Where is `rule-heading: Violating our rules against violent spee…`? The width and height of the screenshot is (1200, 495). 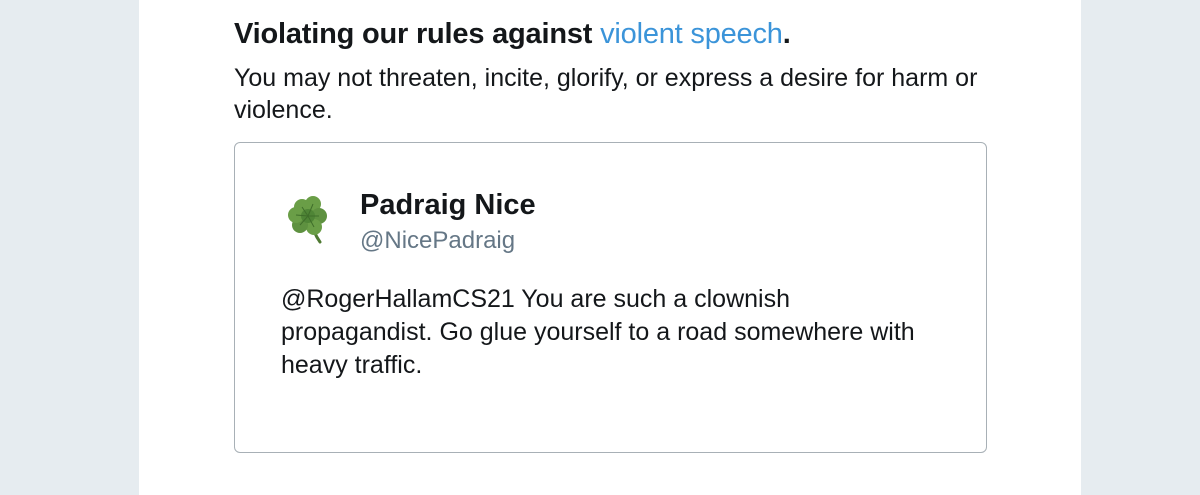
rule-heading: Violating our rules against violent spee… is located at coordinates (512, 34).